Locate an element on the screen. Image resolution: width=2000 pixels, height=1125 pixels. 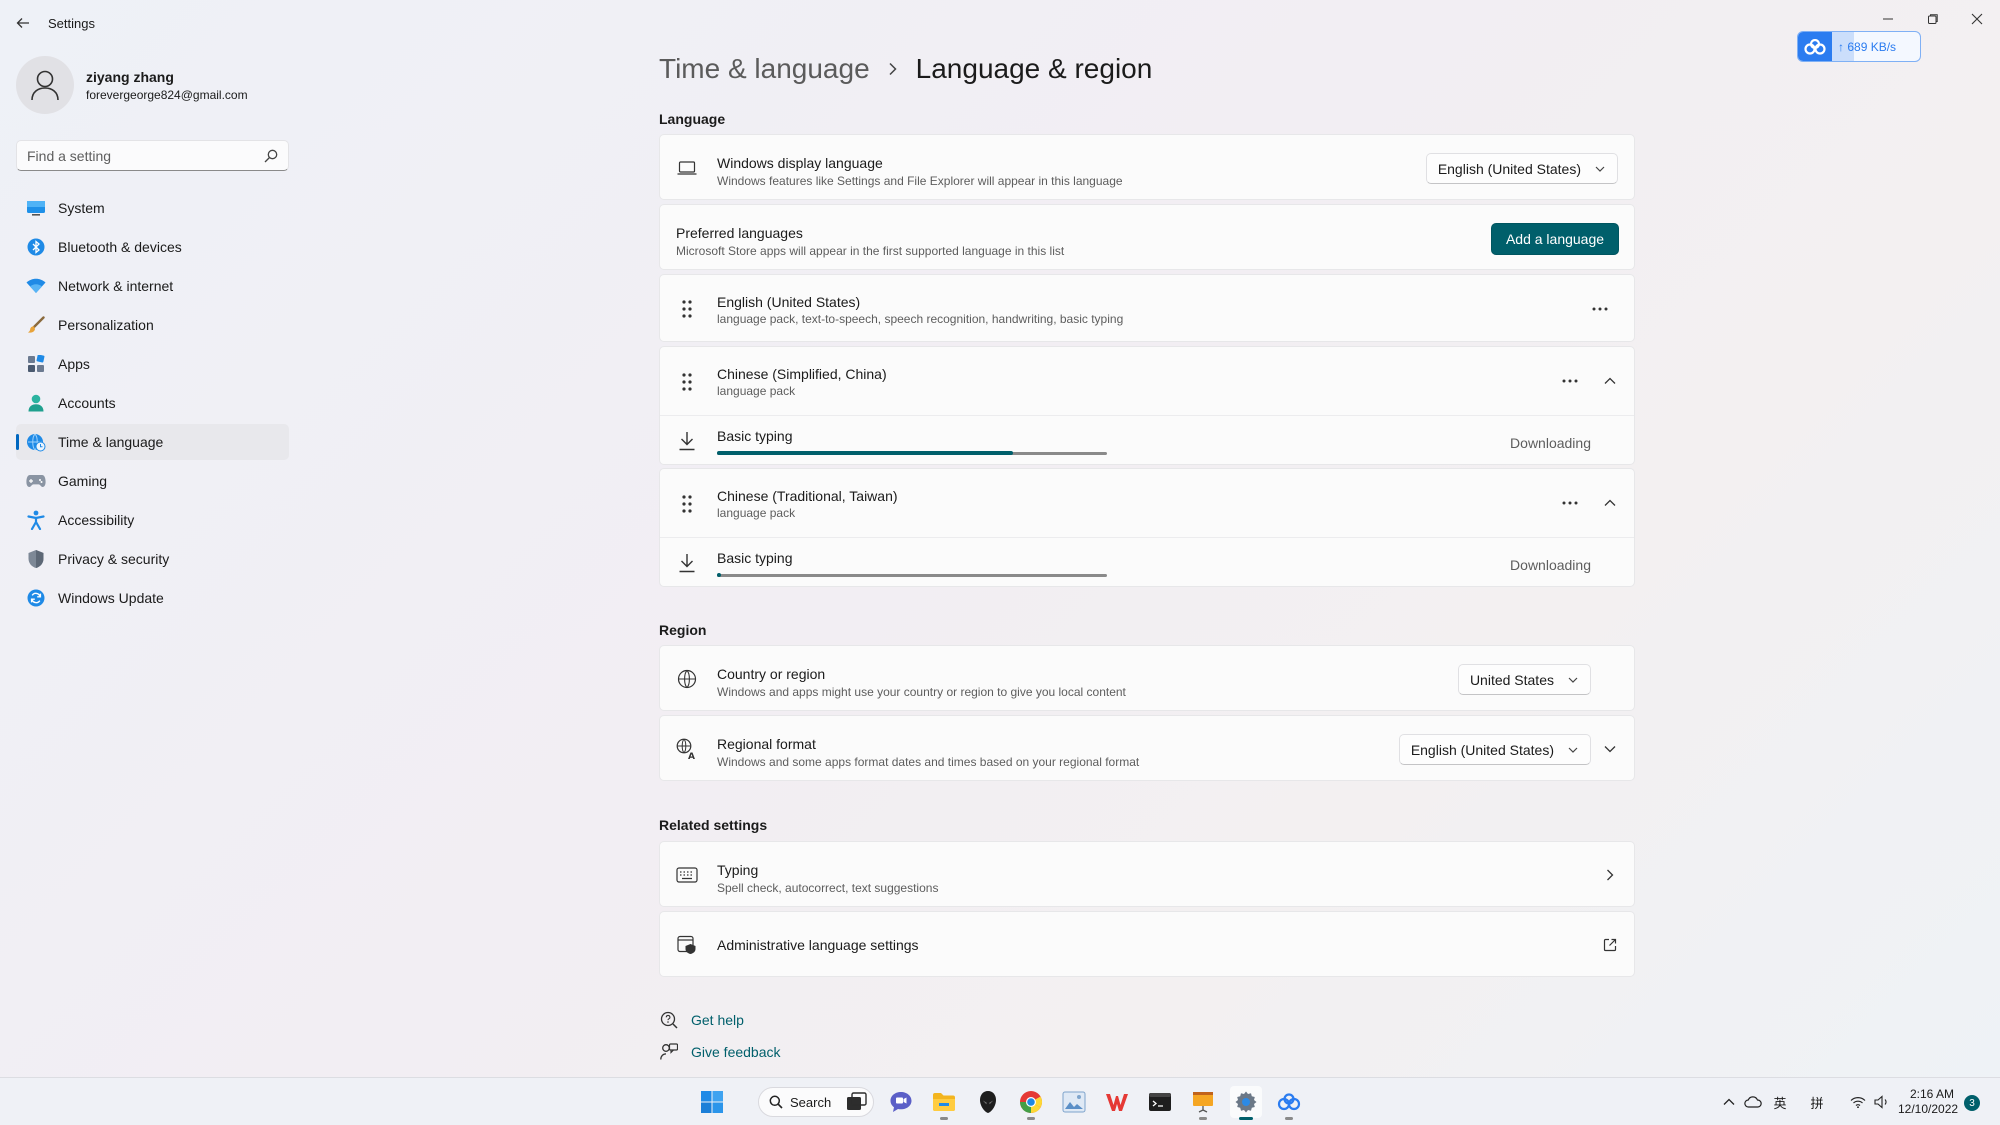
sidebar-item-accounts: Accounts is located at coordinates (152, 403).